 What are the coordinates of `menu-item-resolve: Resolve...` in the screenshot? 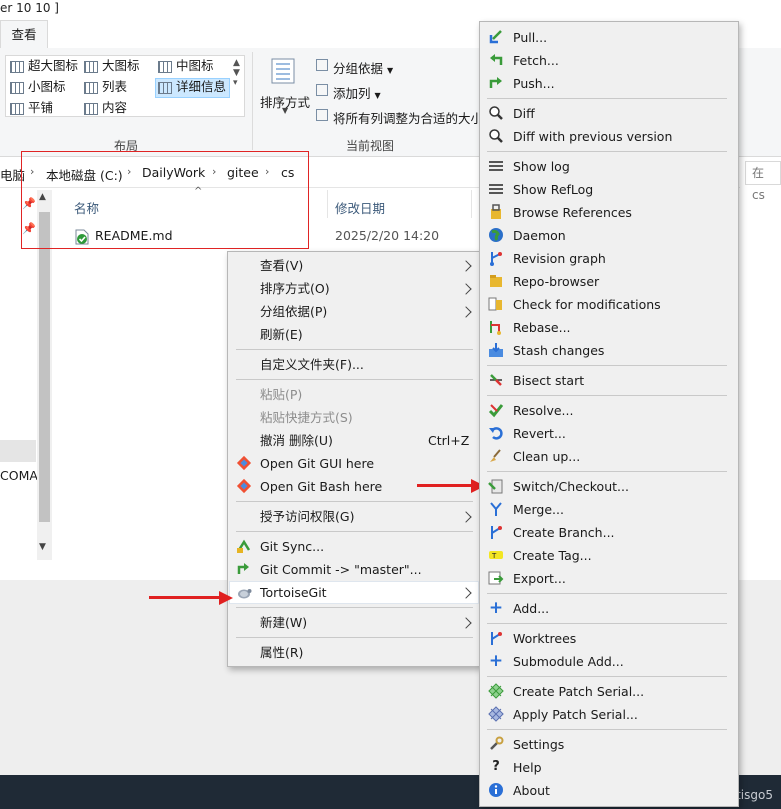 It's located at (543, 410).